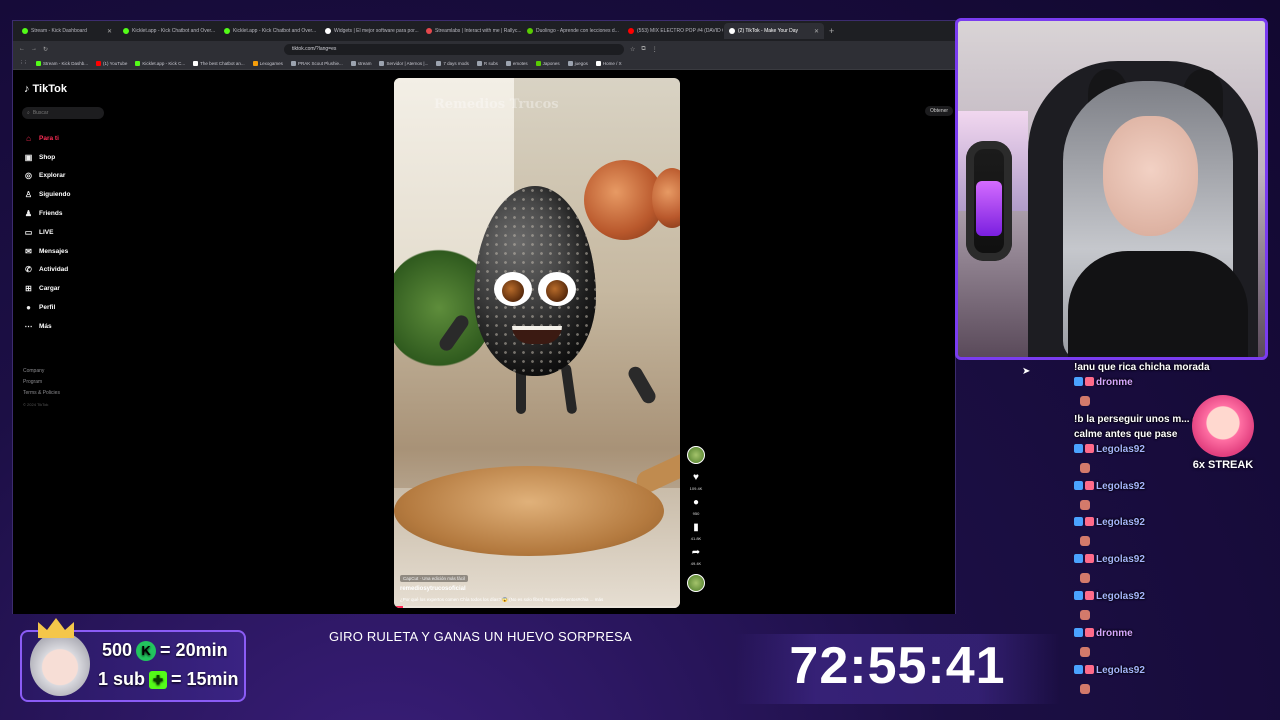 This screenshot has width=1280, height=720. What do you see at coordinates (696, 455) in the screenshot?
I see `creator-avatar` at bounding box center [696, 455].